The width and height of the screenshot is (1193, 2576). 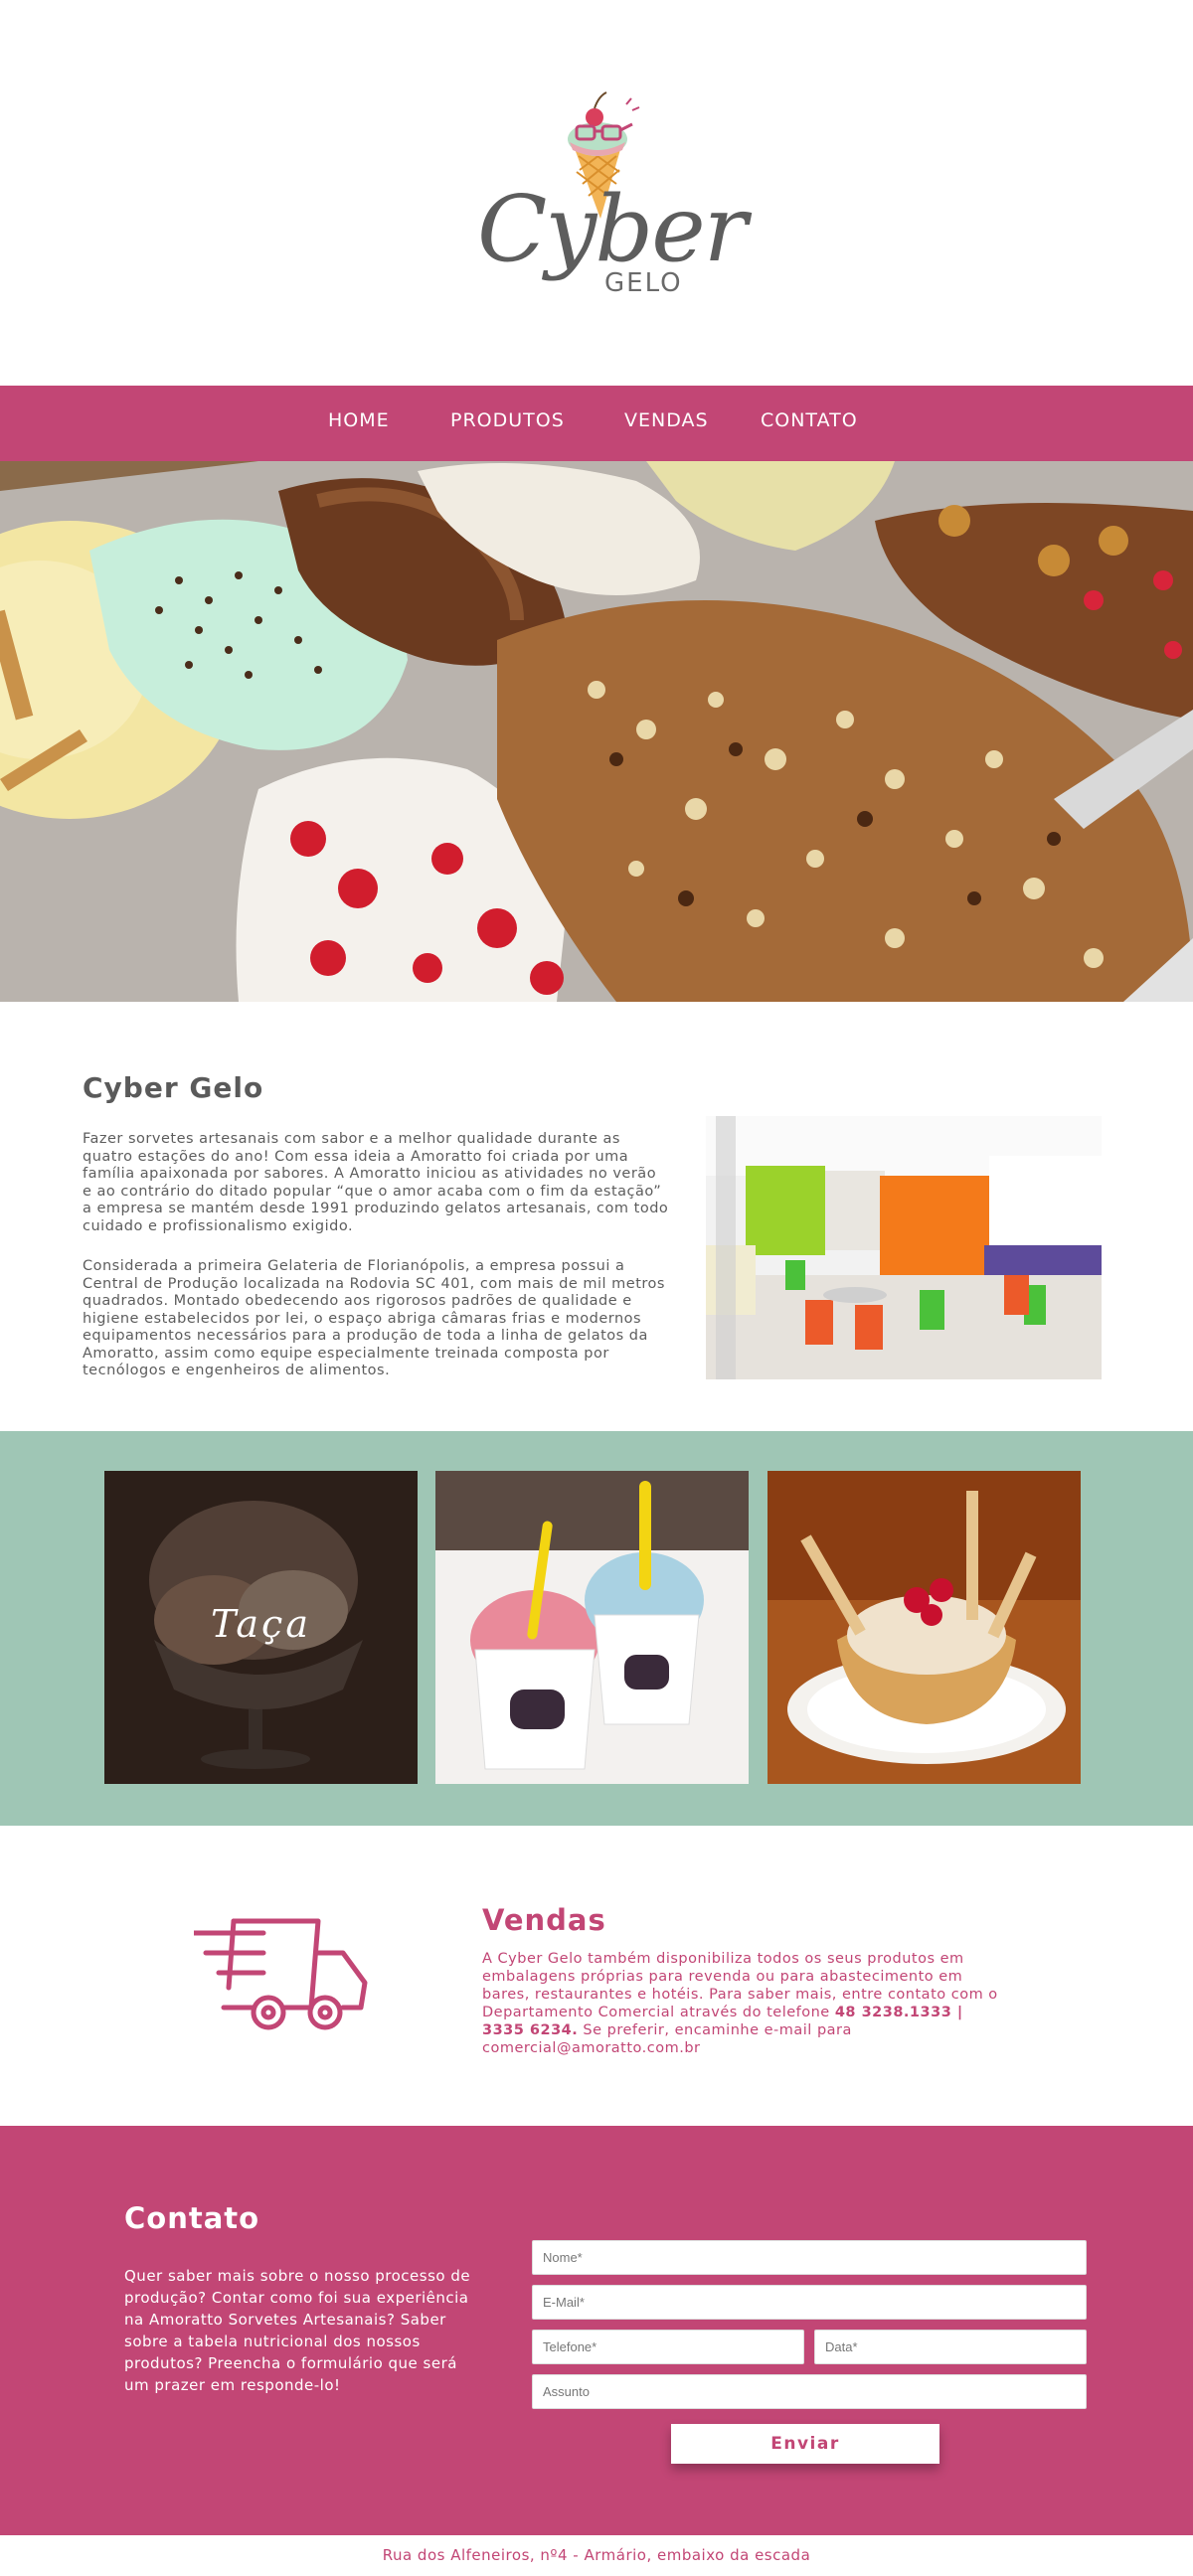 What do you see at coordinates (192, 2218) in the screenshot?
I see `contato-title: Contato` at bounding box center [192, 2218].